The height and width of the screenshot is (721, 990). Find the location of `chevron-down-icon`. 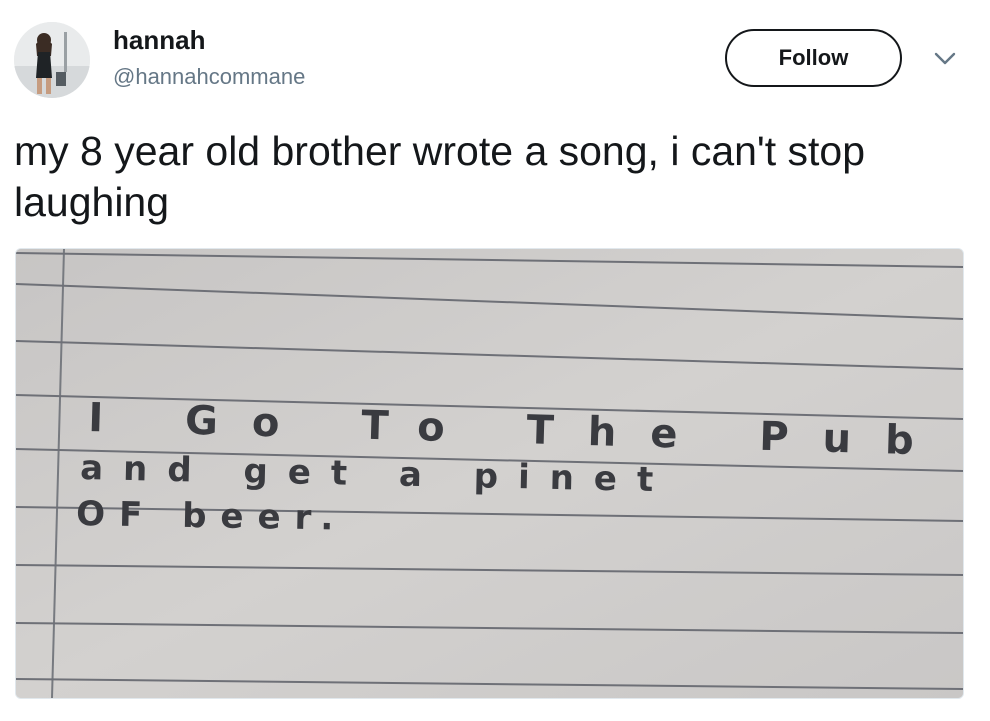

chevron-down-icon is located at coordinates (945, 58).